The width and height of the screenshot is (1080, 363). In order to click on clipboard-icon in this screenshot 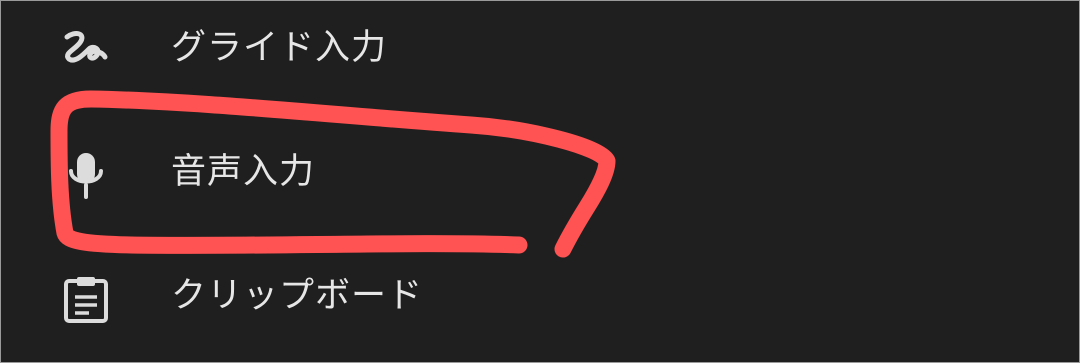, I will do `click(87, 299)`.